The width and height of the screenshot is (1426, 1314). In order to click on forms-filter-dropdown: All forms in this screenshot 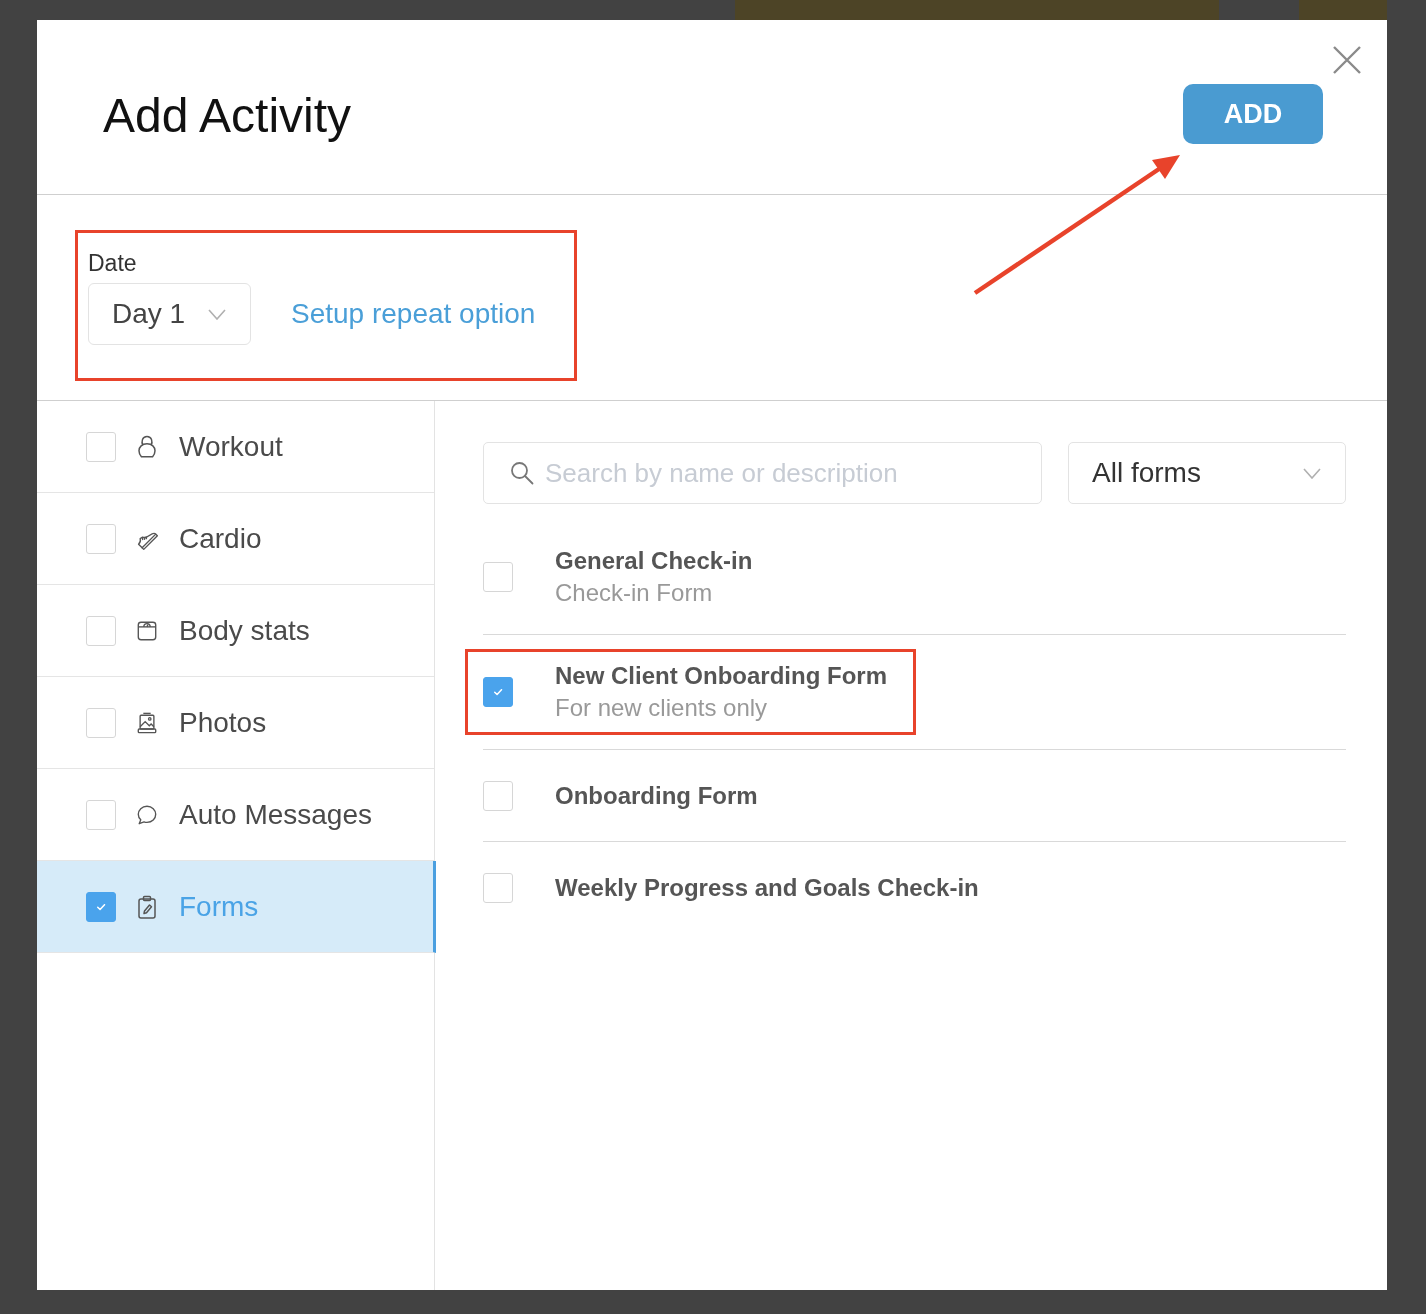, I will do `click(1207, 473)`.